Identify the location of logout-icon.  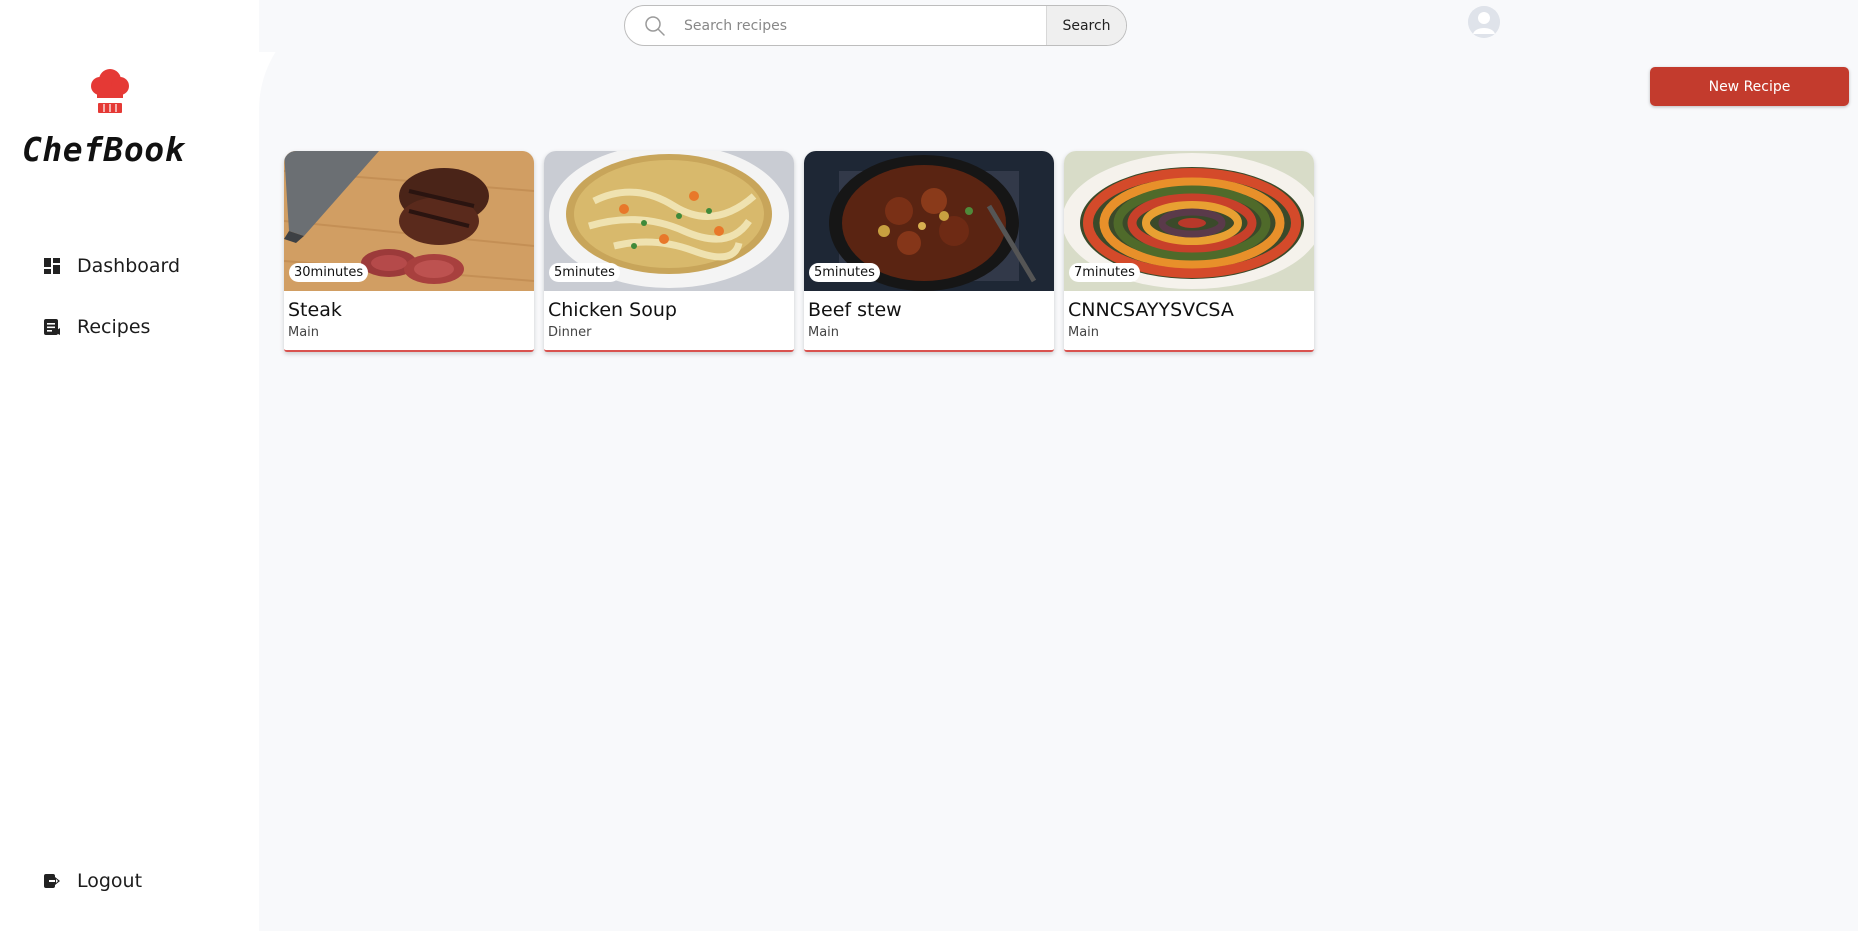
(52, 881).